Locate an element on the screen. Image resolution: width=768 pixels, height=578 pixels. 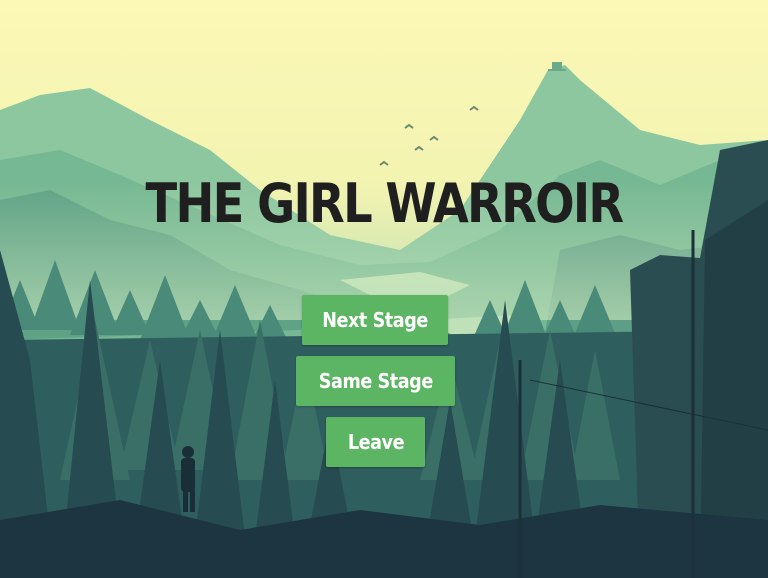
same-stage-label: Same Stage is located at coordinates (375, 381).